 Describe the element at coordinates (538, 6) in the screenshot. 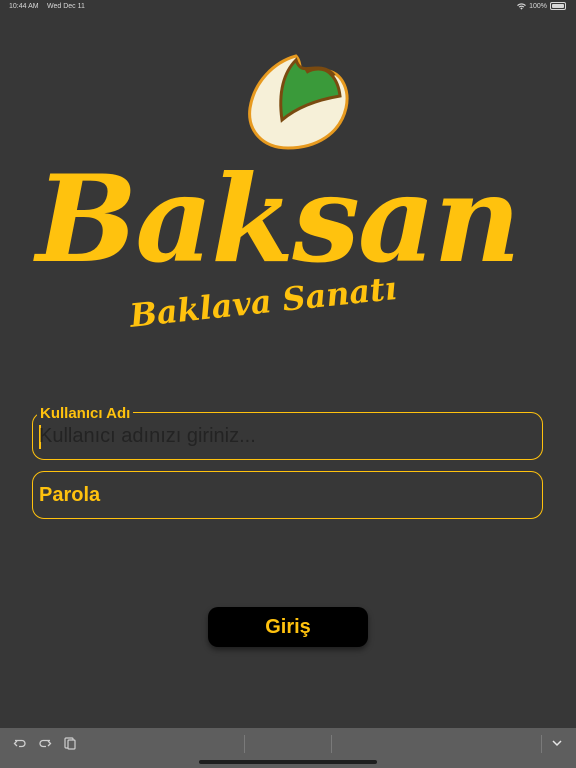

I see `battery-percent: 100%` at that location.